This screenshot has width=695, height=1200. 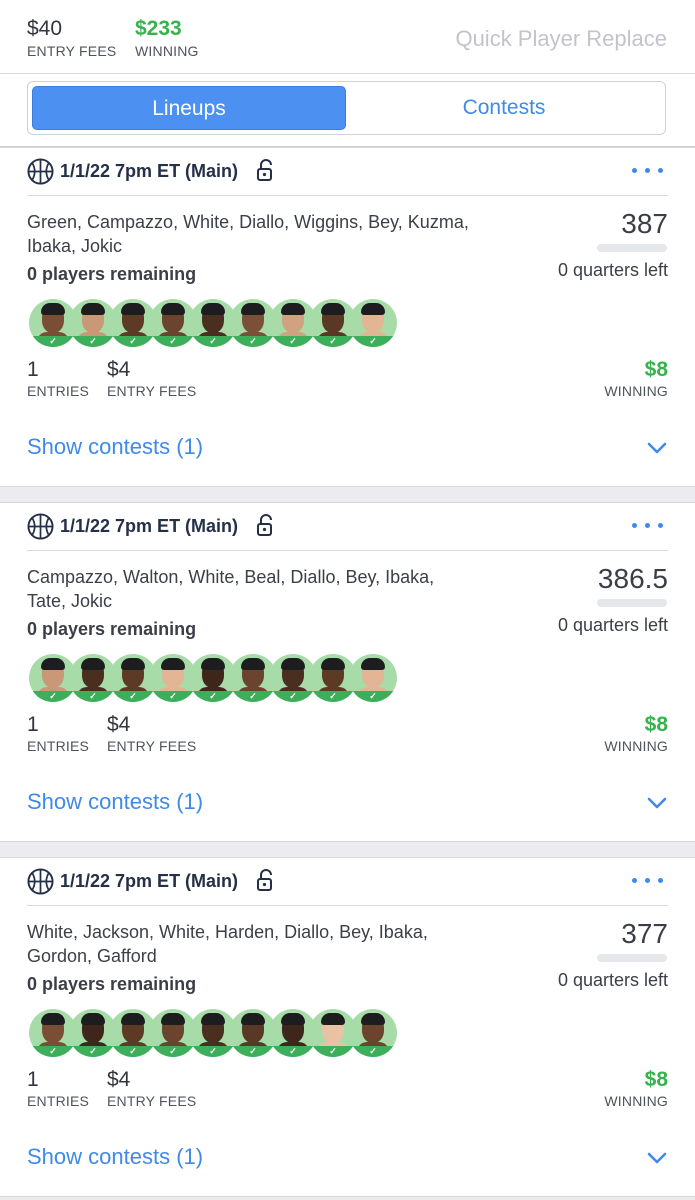 I want to click on player-names-line: Gordon, Gafford, so click(x=92, y=956).